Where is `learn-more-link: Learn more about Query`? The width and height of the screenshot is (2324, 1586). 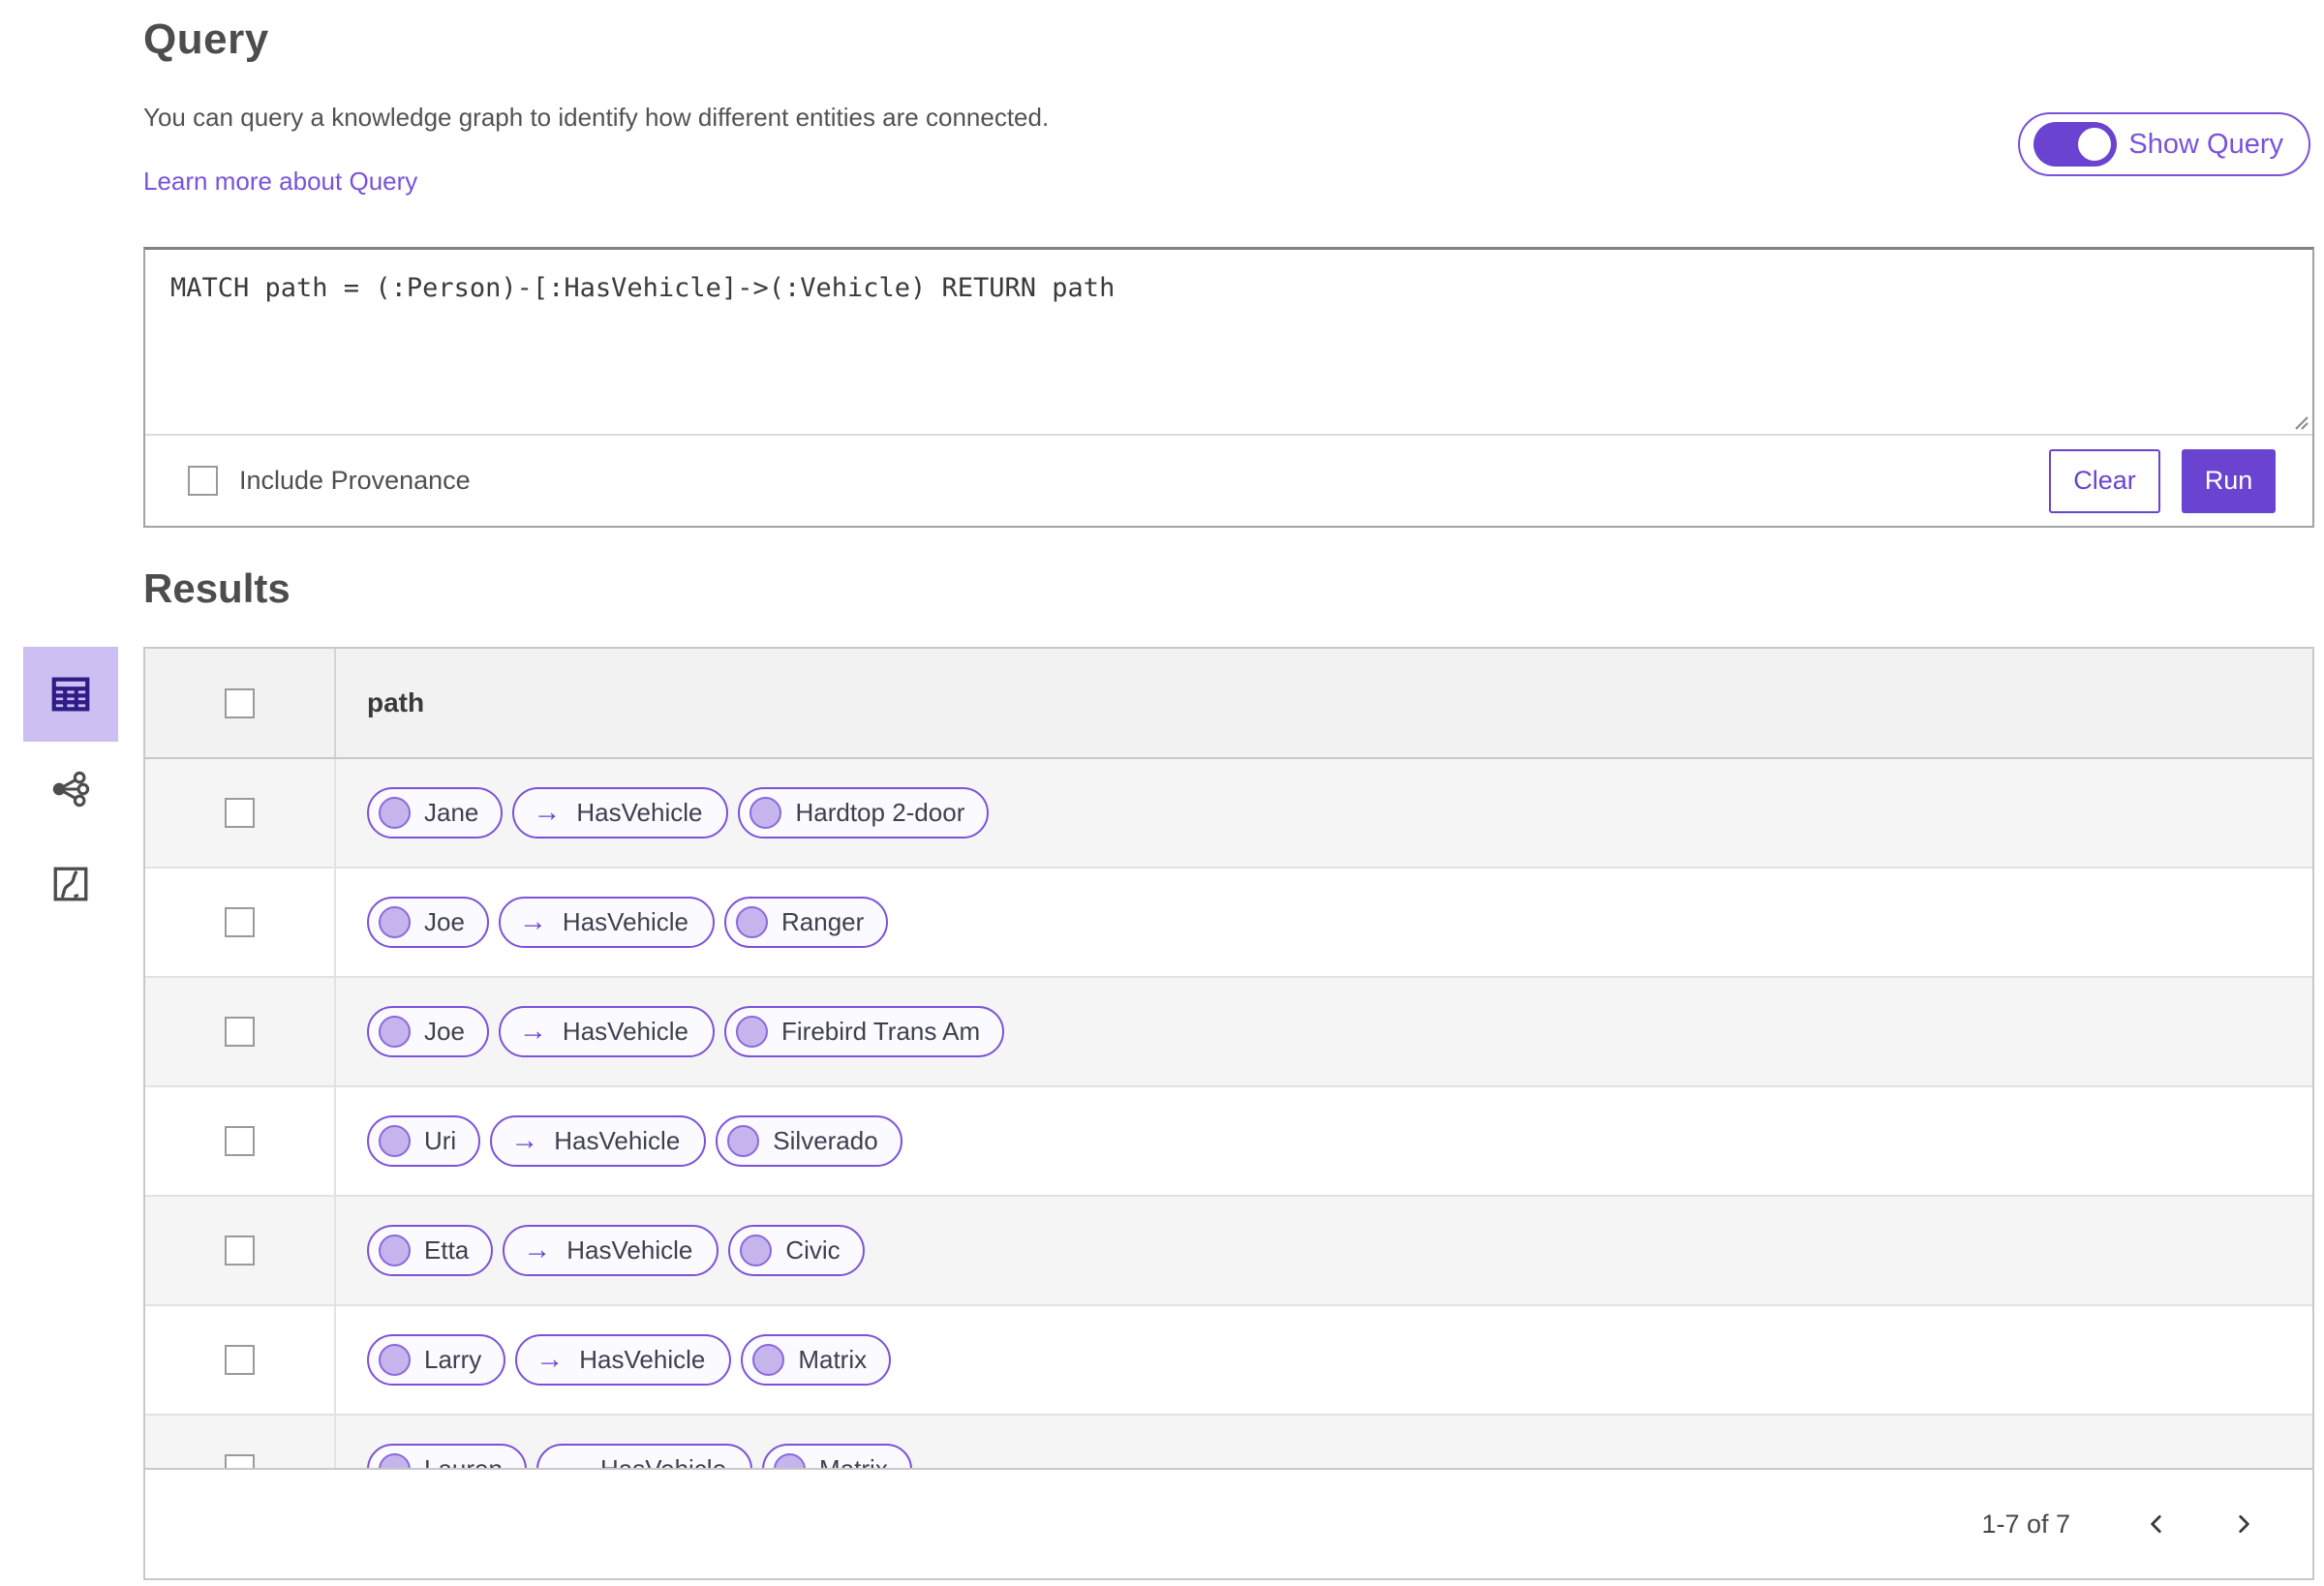
learn-more-link: Learn more about Query is located at coordinates (280, 182).